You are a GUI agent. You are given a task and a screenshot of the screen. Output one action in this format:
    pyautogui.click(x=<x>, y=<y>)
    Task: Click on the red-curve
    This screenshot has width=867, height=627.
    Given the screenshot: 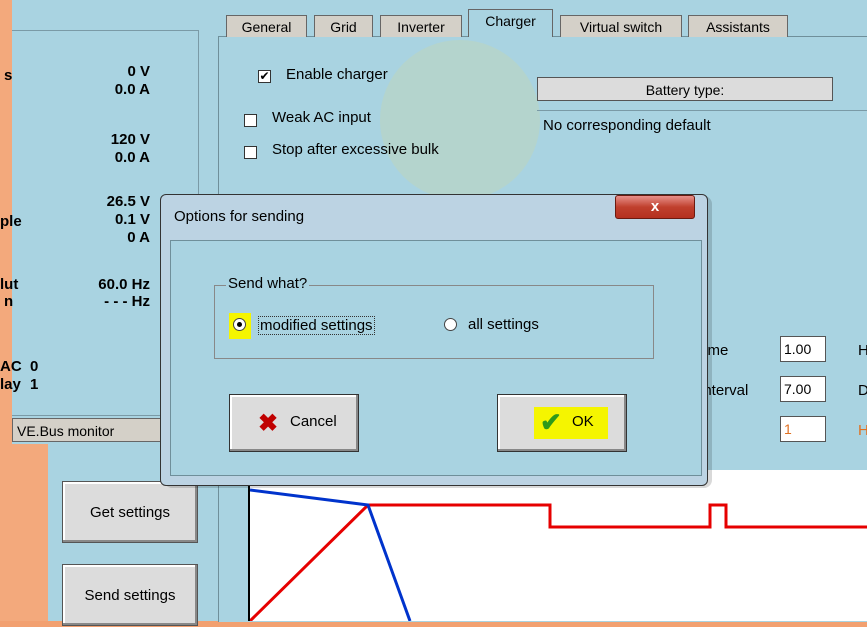 What is the action you would take?
    pyautogui.click(x=557, y=563)
    